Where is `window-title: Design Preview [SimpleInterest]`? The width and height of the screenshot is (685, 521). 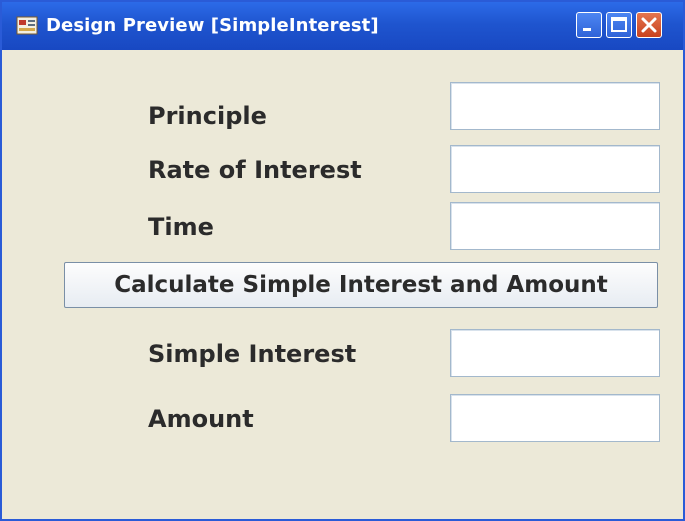
window-title: Design Preview [SimpleInterest] is located at coordinates (212, 25).